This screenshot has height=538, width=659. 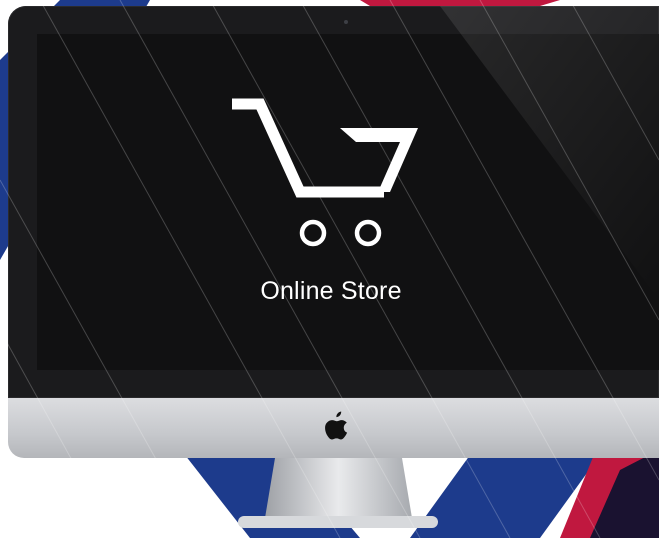 What do you see at coordinates (331, 291) in the screenshot?
I see `online-store-label: Online Store` at bounding box center [331, 291].